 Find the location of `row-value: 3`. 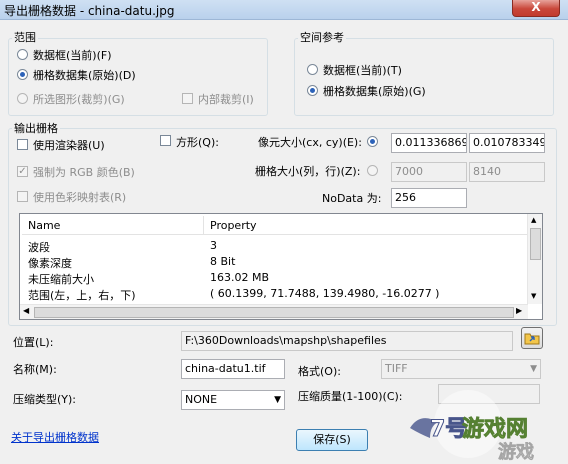

row-value: 3 is located at coordinates (213, 245).